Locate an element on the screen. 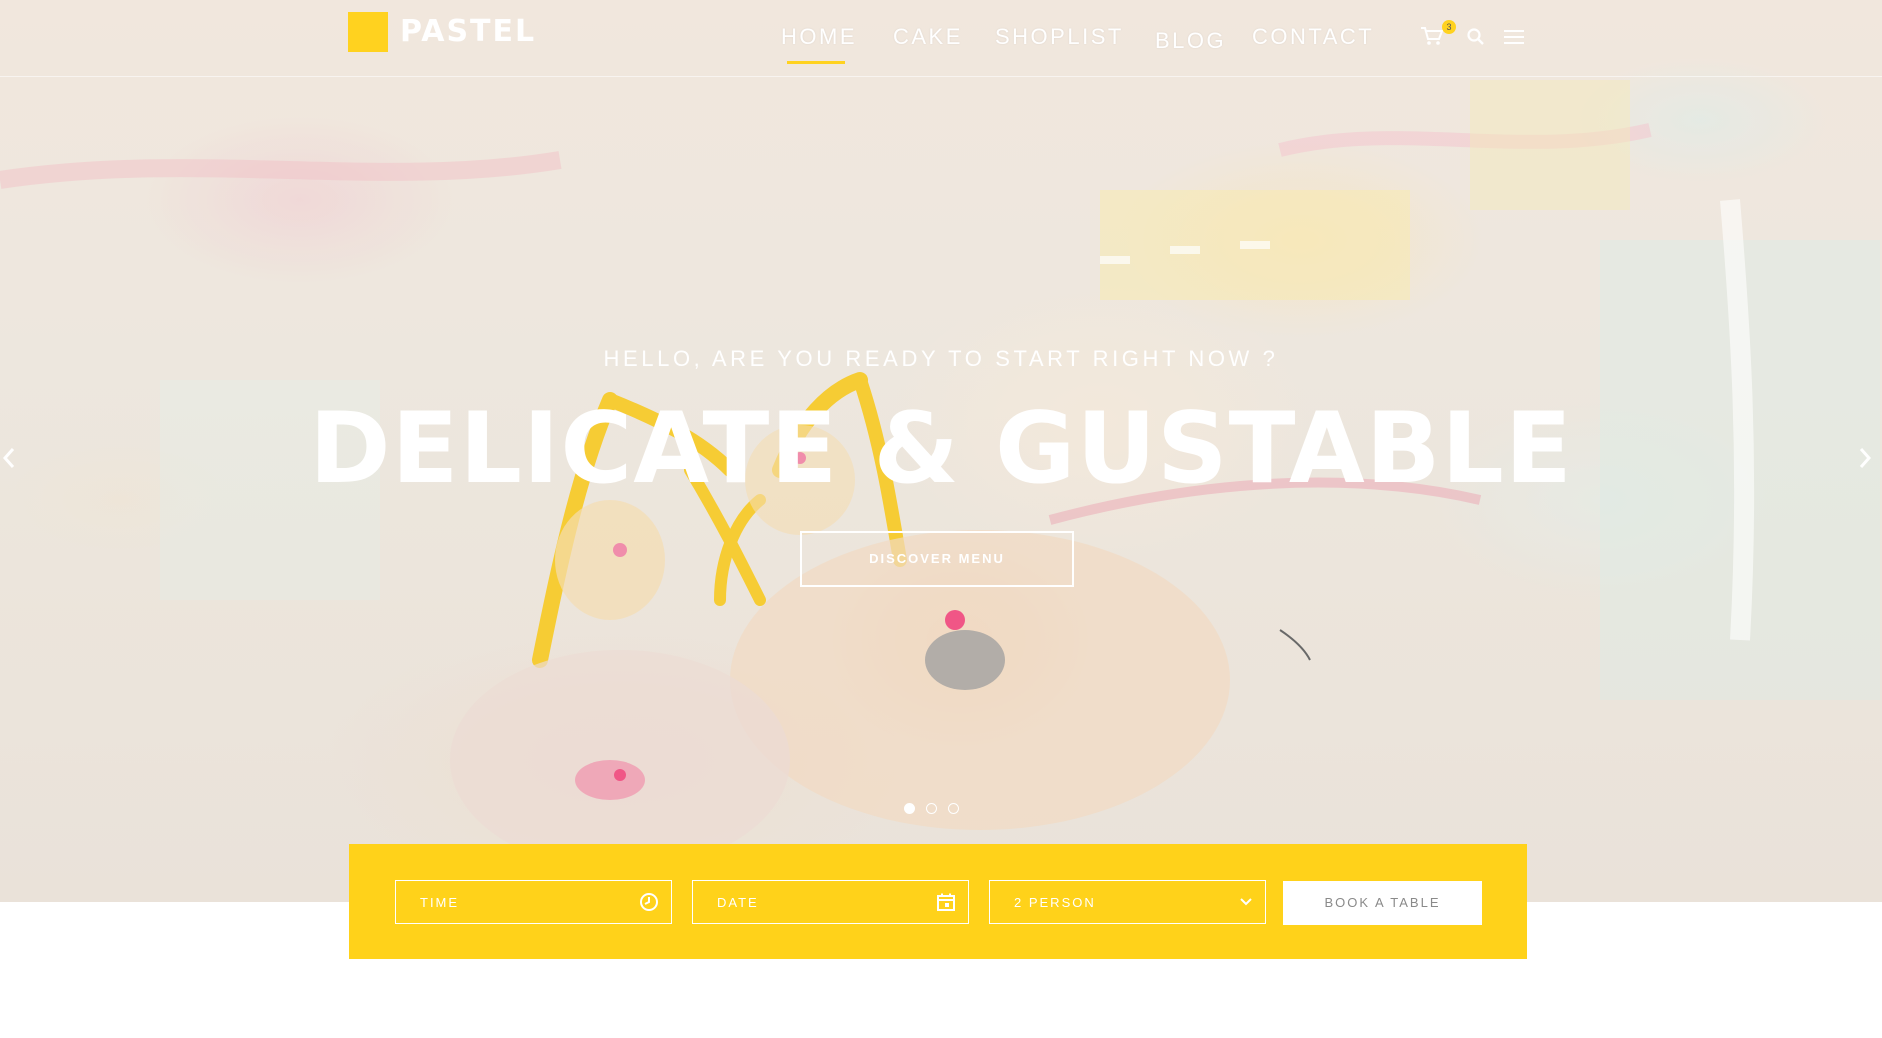 This screenshot has height=1038, width=1882. nav-item-shoplist: SHOPLIST is located at coordinates (1059, 37).